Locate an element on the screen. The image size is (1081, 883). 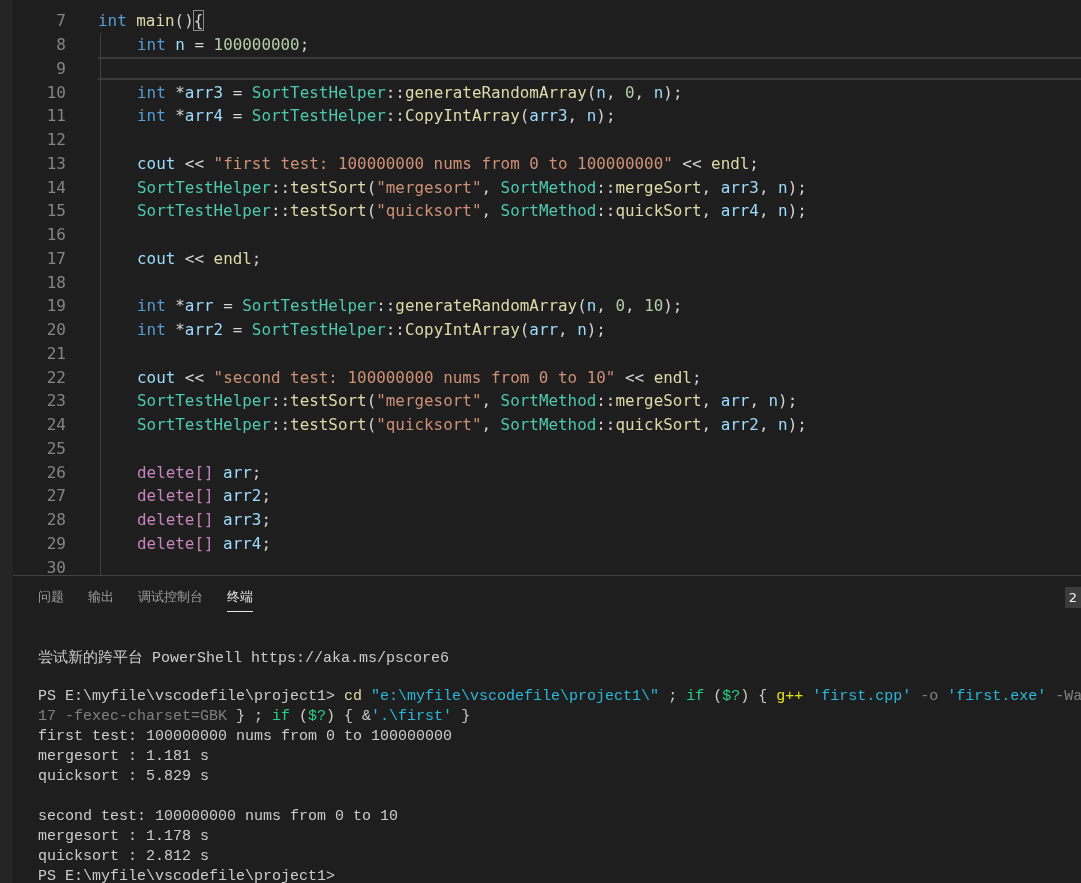
code-line: delete[] arr2; is located at coordinates (204, 496).